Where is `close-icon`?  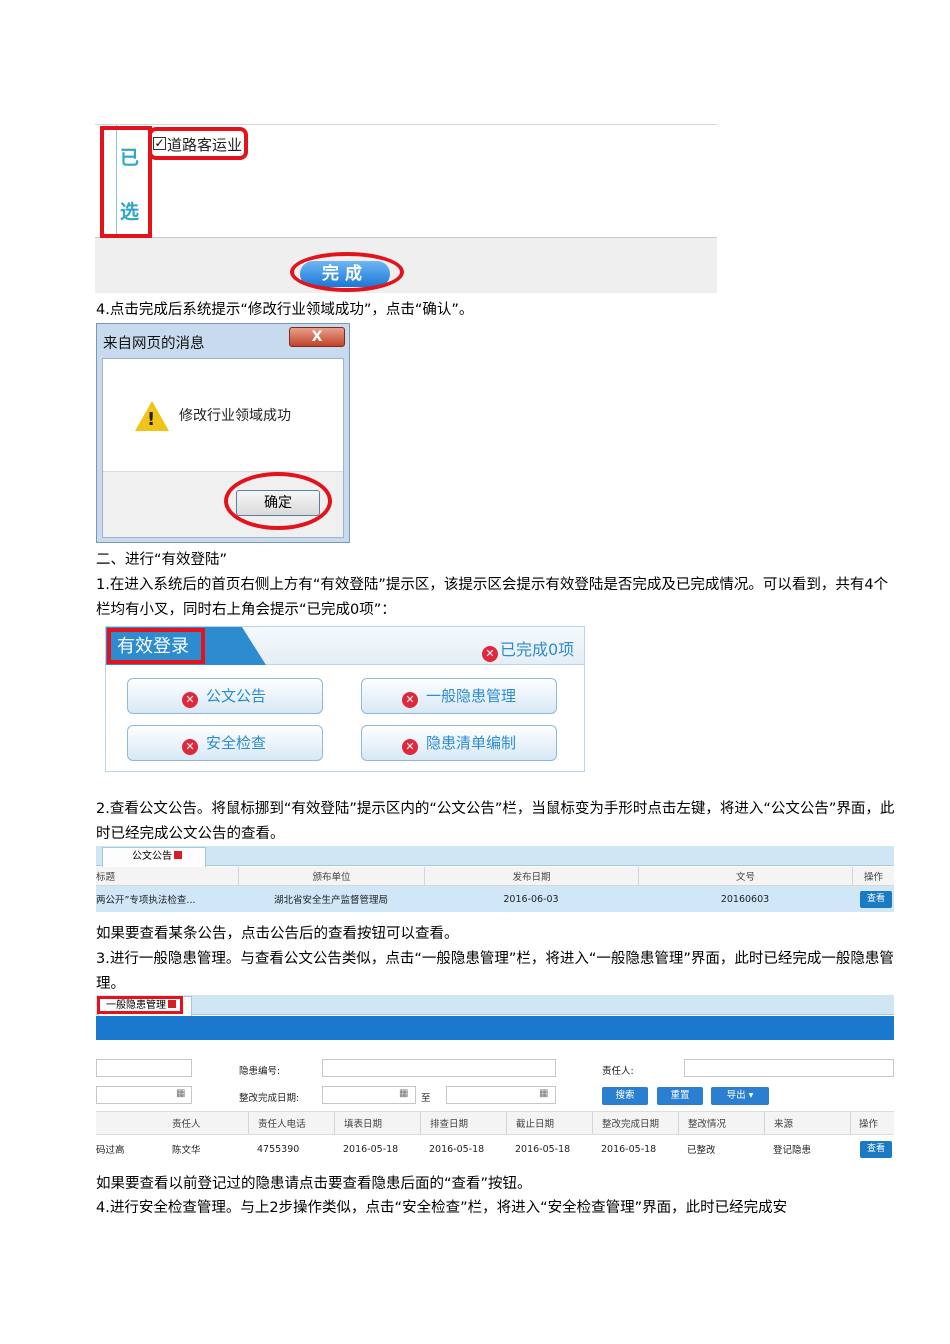
close-icon is located at coordinates (178, 855).